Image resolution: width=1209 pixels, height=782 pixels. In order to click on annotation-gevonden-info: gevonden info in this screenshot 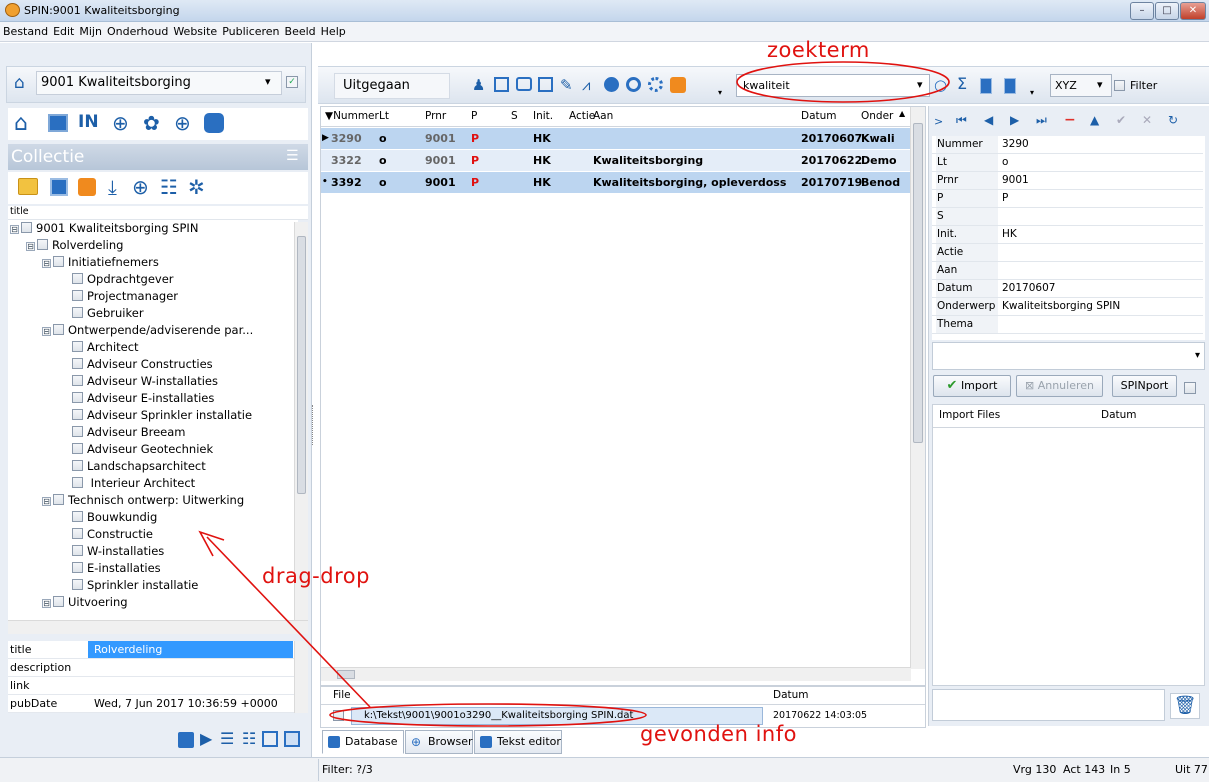, I will do `click(718, 734)`.